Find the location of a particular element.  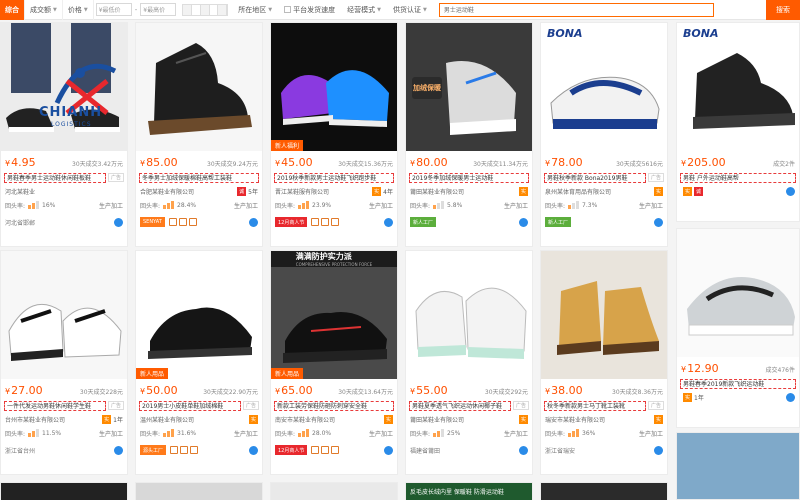

product-title: 2019冬季加绒保暖男士运动鞋 is located at coordinates (469, 177).